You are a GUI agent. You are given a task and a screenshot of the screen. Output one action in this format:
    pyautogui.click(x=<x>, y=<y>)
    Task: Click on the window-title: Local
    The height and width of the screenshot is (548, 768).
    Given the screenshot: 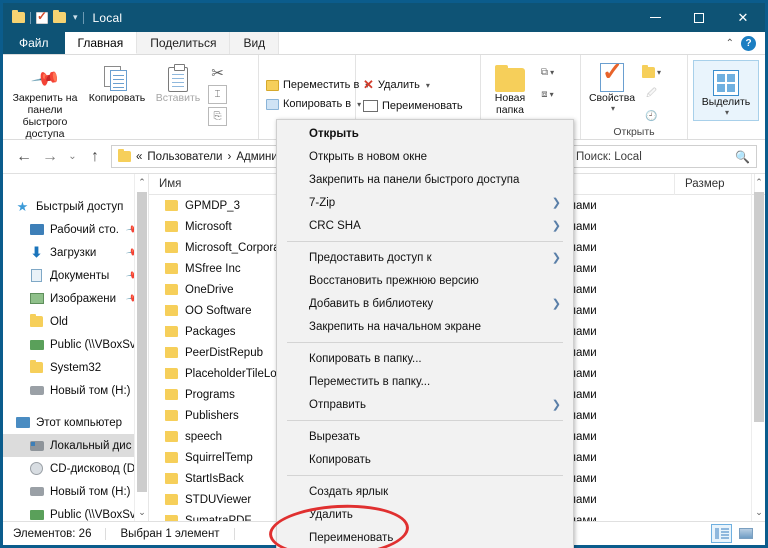 What is the action you would take?
    pyautogui.click(x=107, y=17)
    